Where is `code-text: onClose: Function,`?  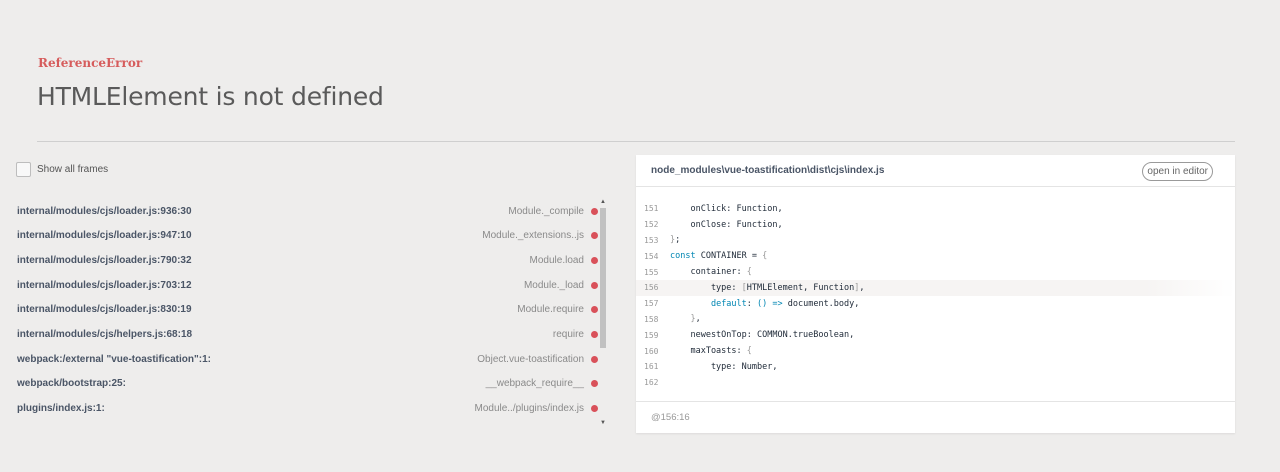 code-text: onClose: Function, is located at coordinates (726, 224).